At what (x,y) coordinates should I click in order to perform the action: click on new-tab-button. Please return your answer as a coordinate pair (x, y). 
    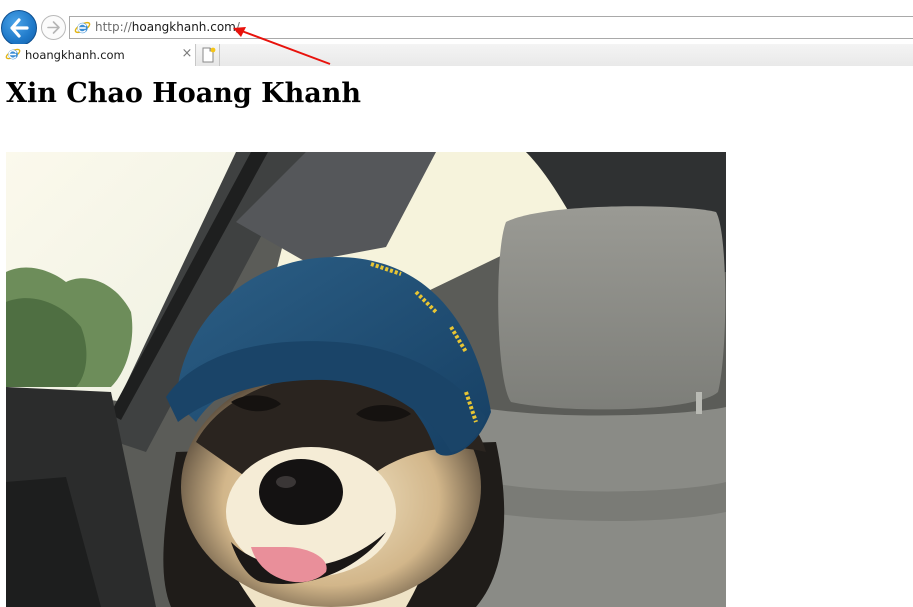
    Looking at the image, I should click on (208, 55).